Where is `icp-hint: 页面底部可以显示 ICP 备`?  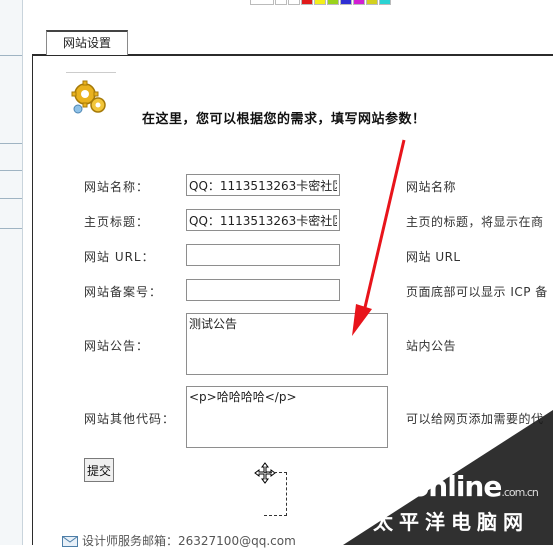 icp-hint: 页面底部可以显示 ICP 备 is located at coordinates (477, 292).